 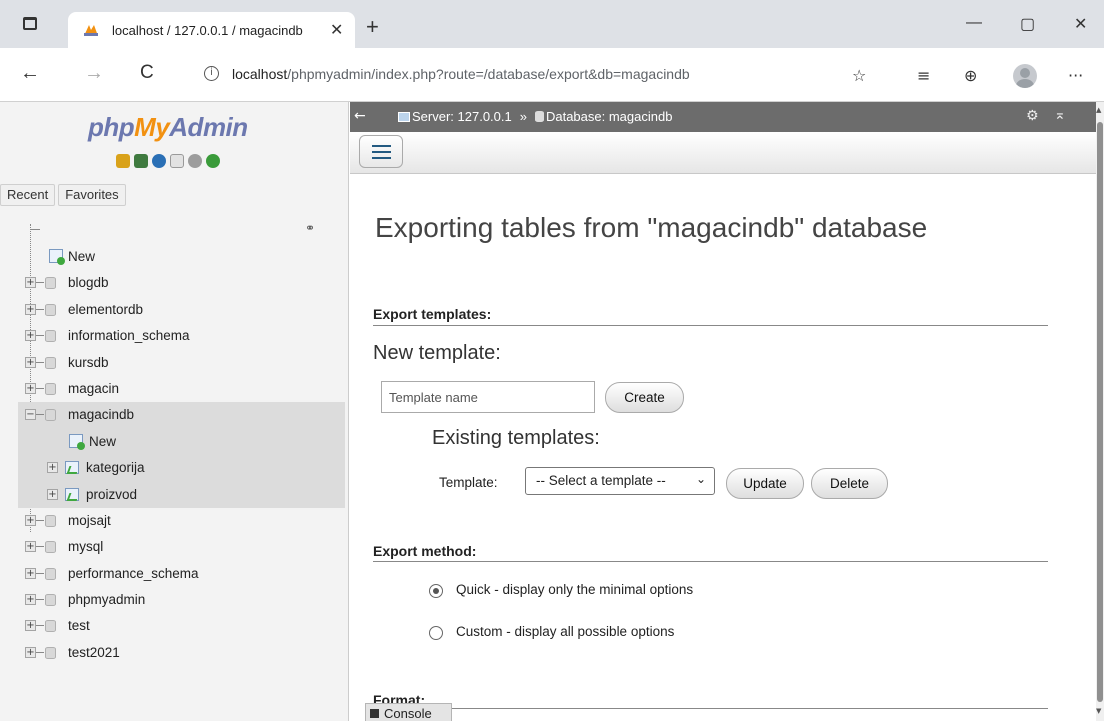 I want to click on help-icon, so click(x=159, y=161).